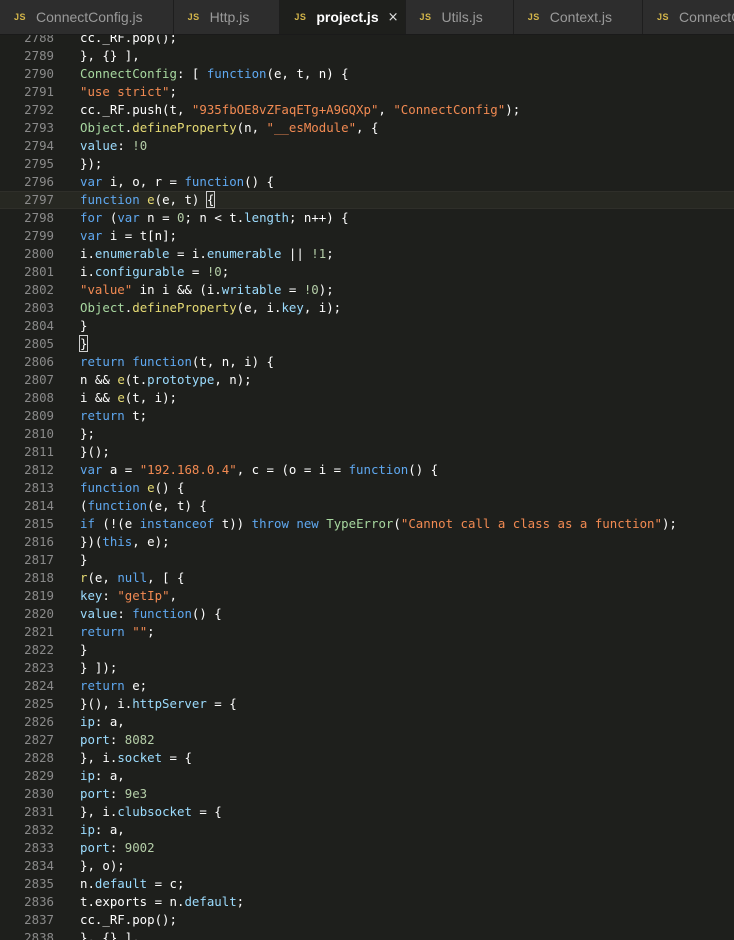  I want to click on code-line: 2804}, so click(367, 326).